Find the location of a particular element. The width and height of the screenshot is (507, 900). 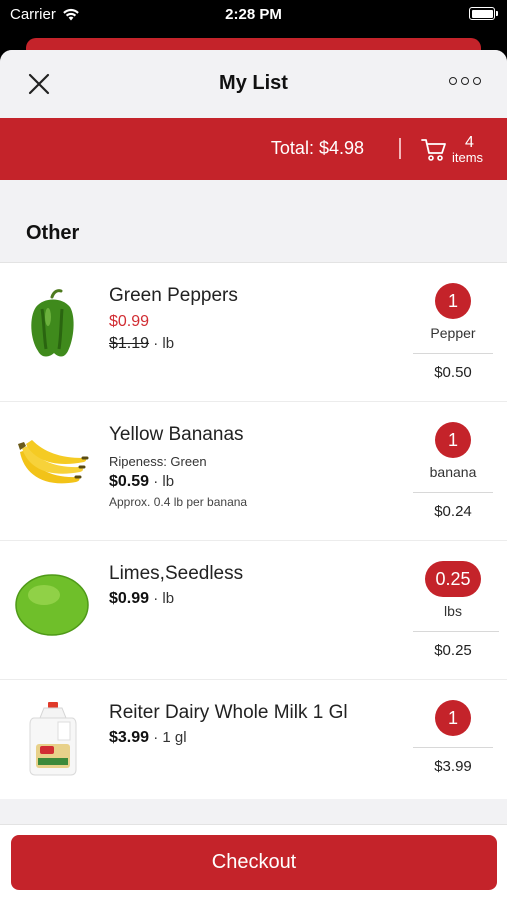

item-price-line: $0.99 · lb is located at coordinates (141, 599).